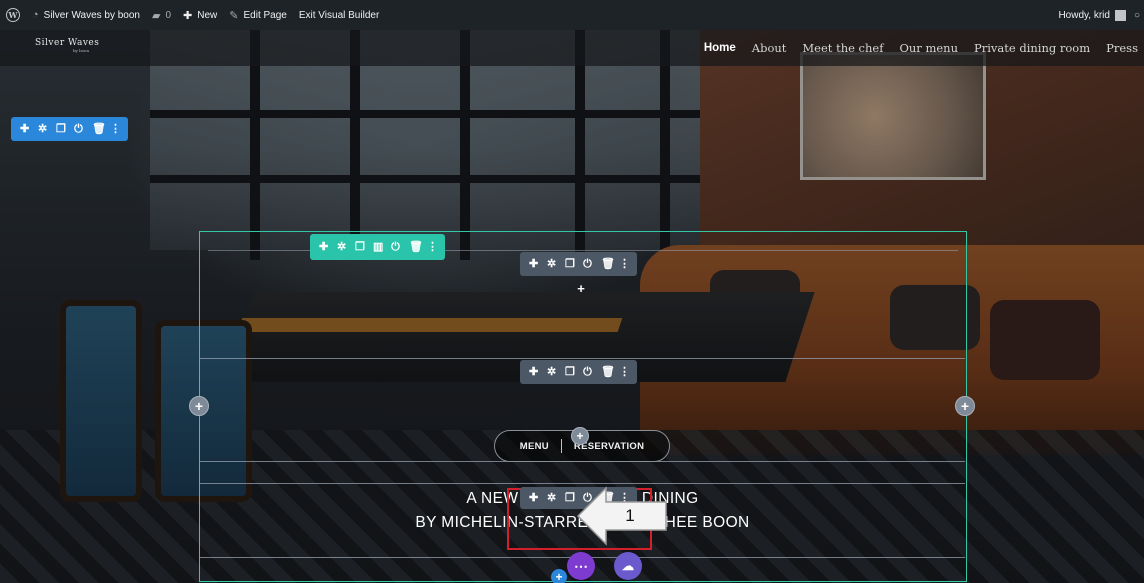 The width and height of the screenshot is (1144, 583). What do you see at coordinates (91, 15) in the screenshot?
I see `site-name-label: Silver Waves by boon` at bounding box center [91, 15].